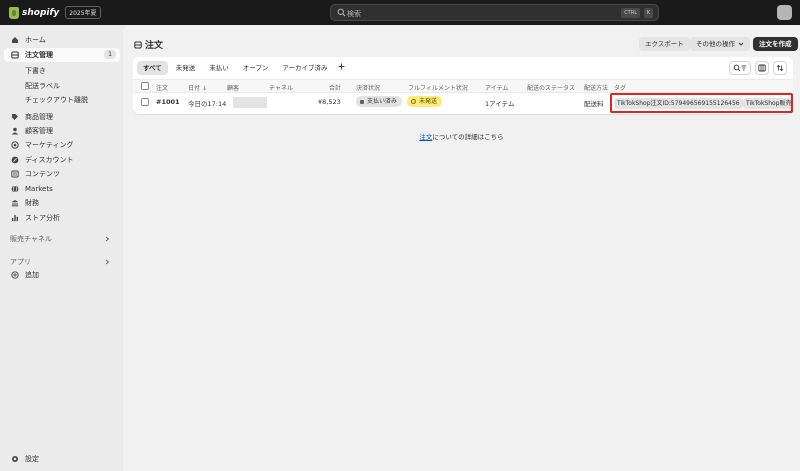  I want to click on unfulfilled-status-icon, so click(413, 101).